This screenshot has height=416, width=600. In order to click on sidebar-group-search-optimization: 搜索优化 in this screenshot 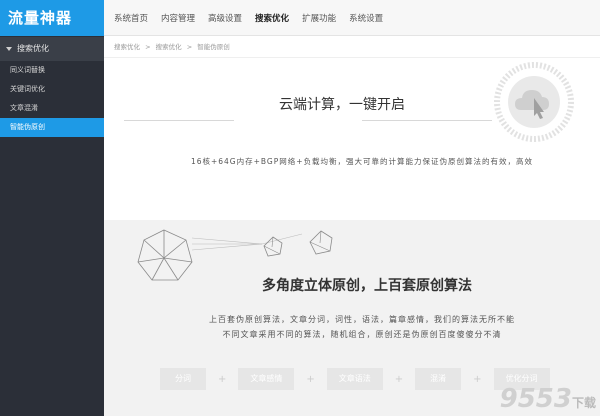, I will do `click(52, 49)`.